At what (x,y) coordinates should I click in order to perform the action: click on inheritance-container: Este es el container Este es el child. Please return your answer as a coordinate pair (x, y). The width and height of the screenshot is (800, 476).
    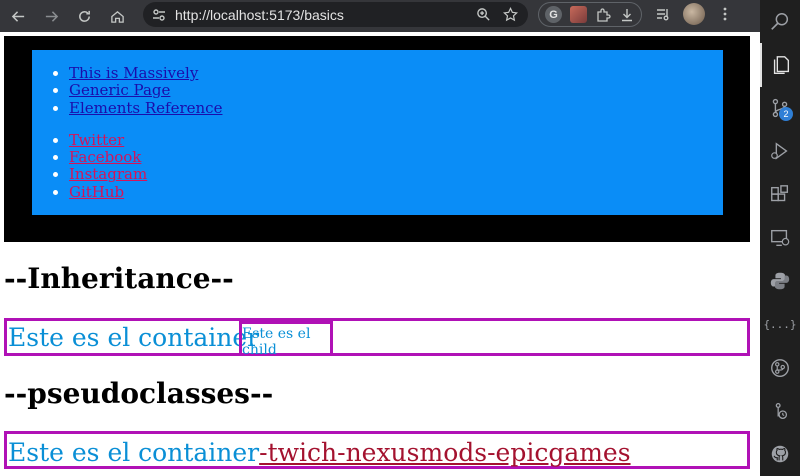
    Looking at the image, I should click on (377, 338).